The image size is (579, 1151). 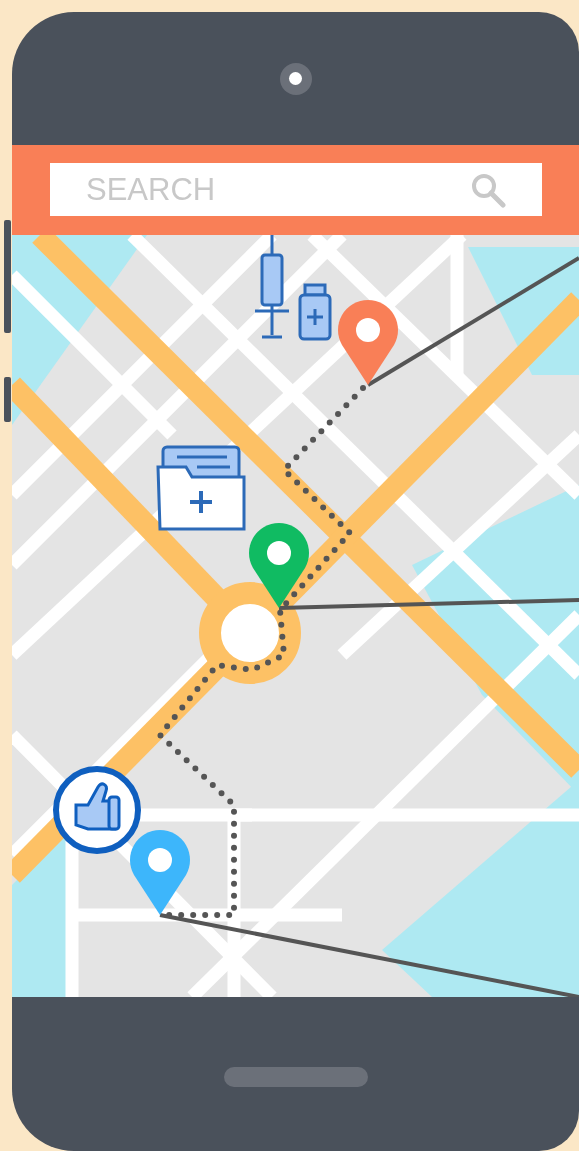 I want to click on syringe-icon, so click(x=272, y=287).